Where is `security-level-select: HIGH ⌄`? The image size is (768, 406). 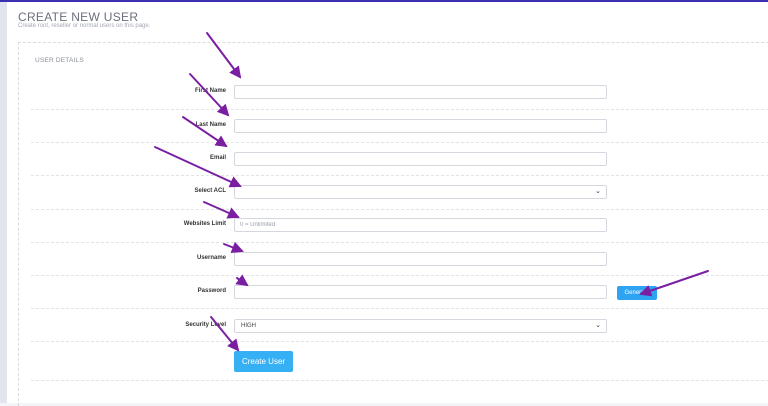
security-level-select: HIGH ⌄ is located at coordinates (420, 326).